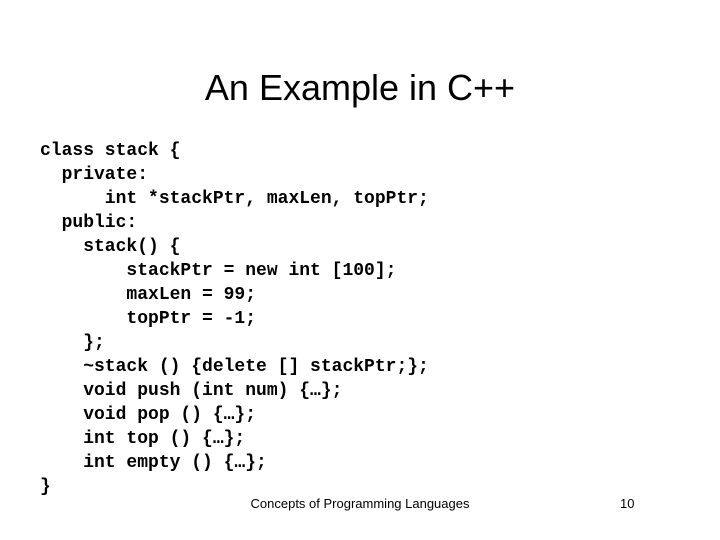 The width and height of the screenshot is (720, 540). I want to click on code-line: stackPtr = new int [100];, so click(218, 271).